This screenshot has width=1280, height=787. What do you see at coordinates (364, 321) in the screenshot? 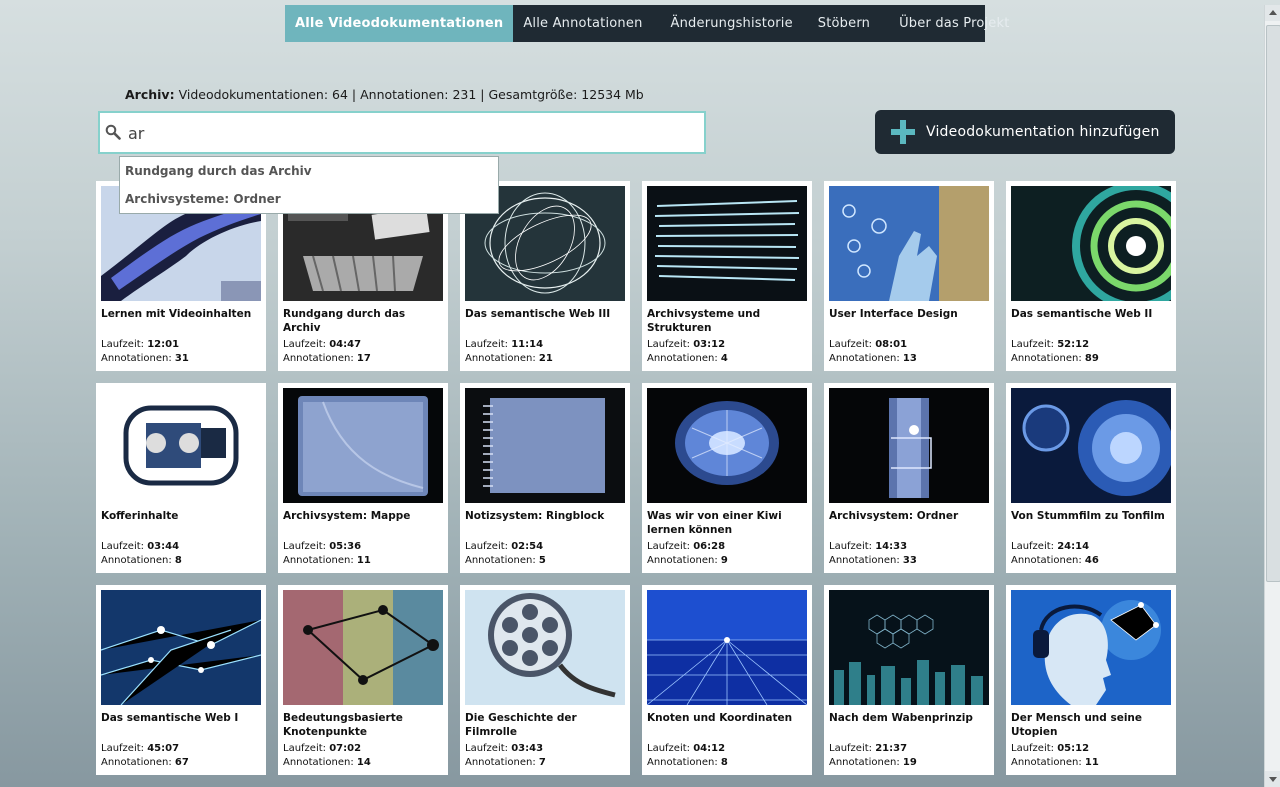
I see `video-title: Rundgang durch das Archiv` at bounding box center [364, 321].